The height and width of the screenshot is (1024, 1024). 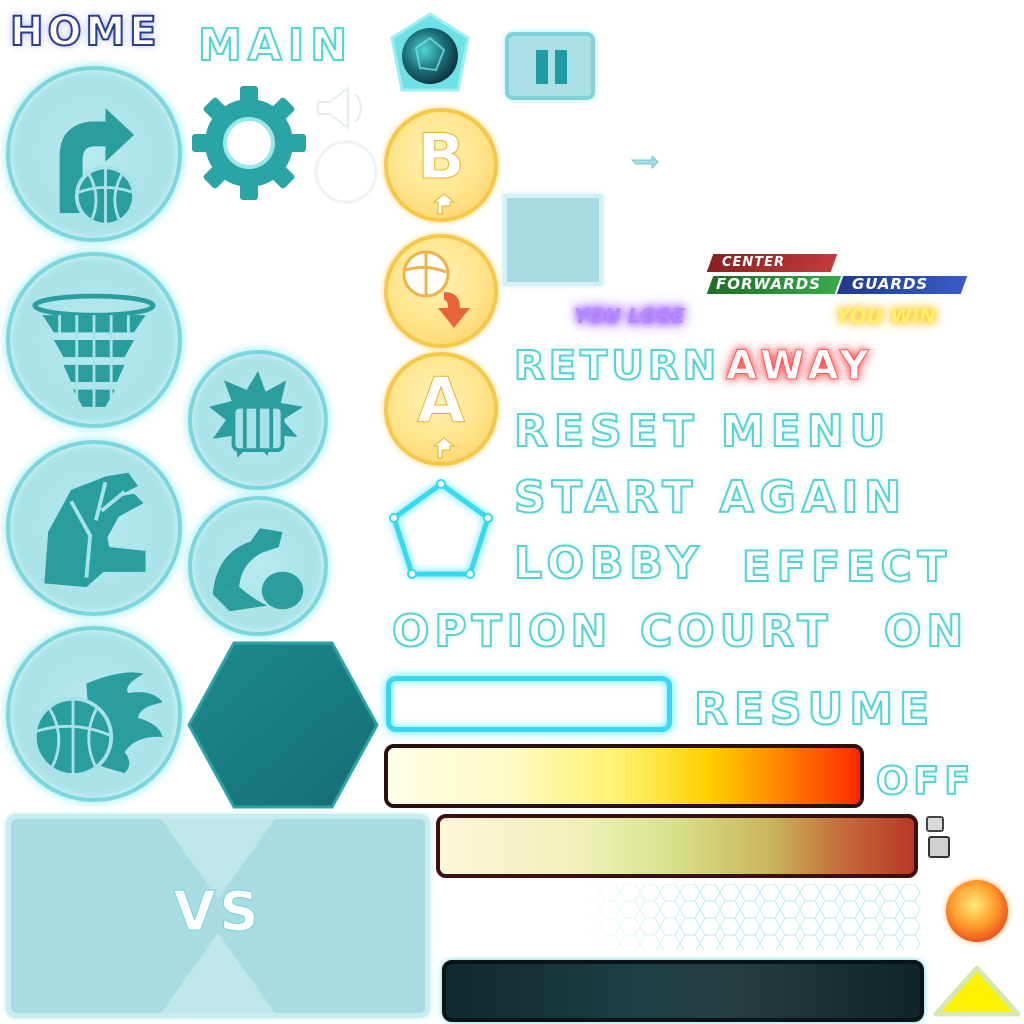 I want to click on reset-menu-label: RESET MENU, so click(x=702, y=432).